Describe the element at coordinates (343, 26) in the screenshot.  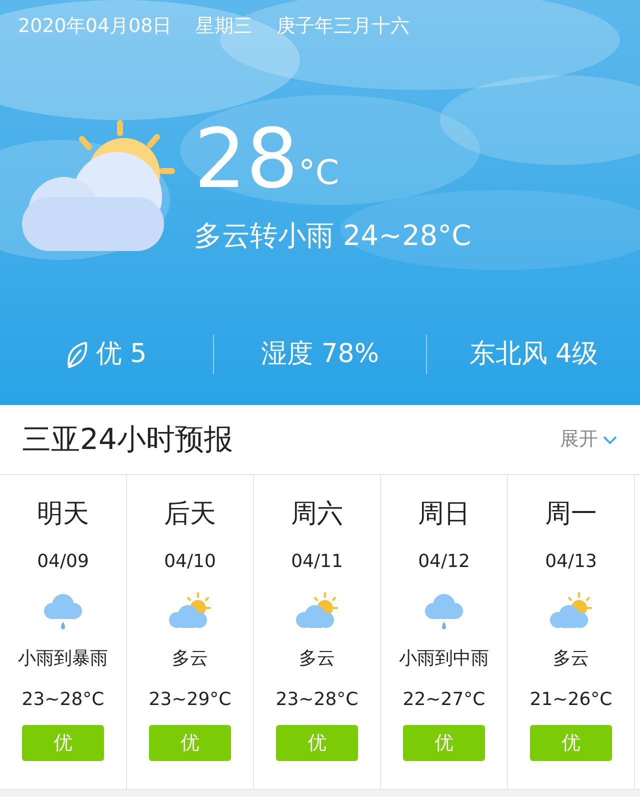
I see `lunar-date-text: 庚子年三月十六` at that location.